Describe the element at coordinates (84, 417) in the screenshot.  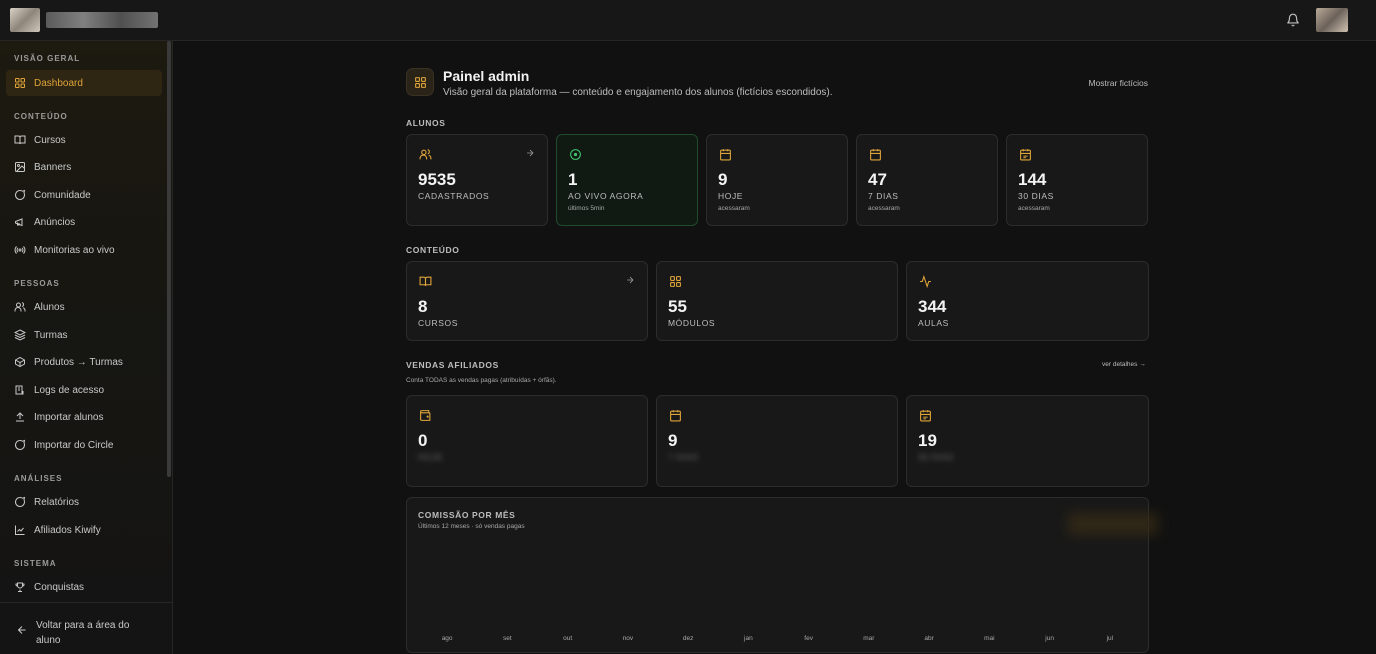
I see `sidebar-item-importar-alunos: Importar alunos` at that location.